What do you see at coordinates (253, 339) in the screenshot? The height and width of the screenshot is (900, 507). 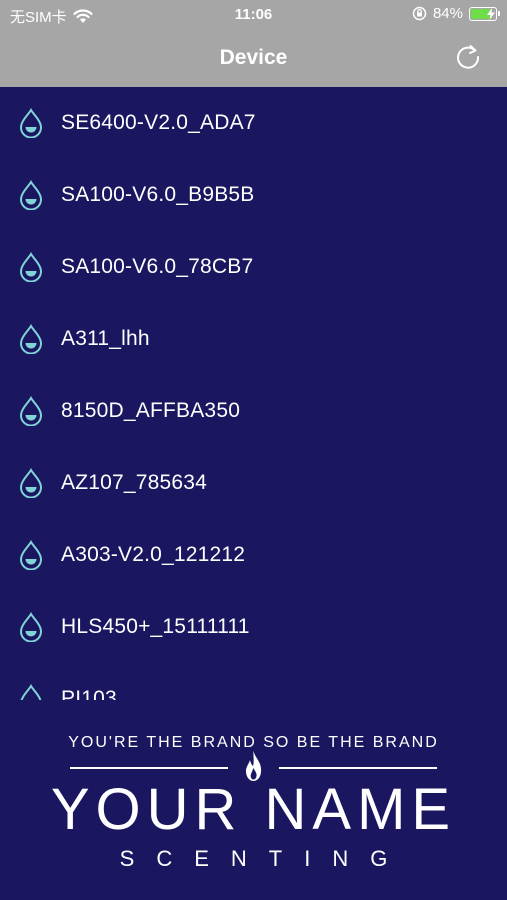 I see `device-list-item: A311_lhh` at bounding box center [253, 339].